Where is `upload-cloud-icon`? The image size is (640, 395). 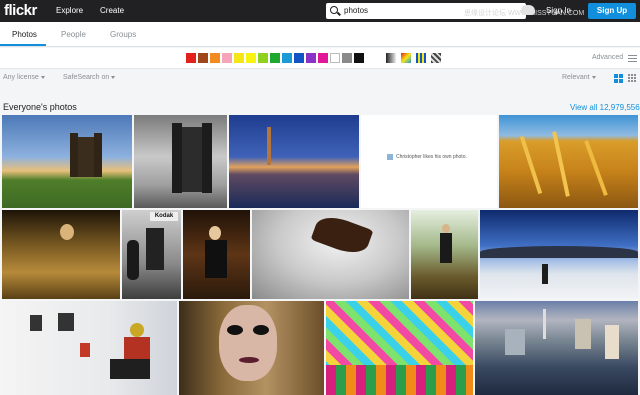
upload-cloud-icon is located at coordinates (528, 10).